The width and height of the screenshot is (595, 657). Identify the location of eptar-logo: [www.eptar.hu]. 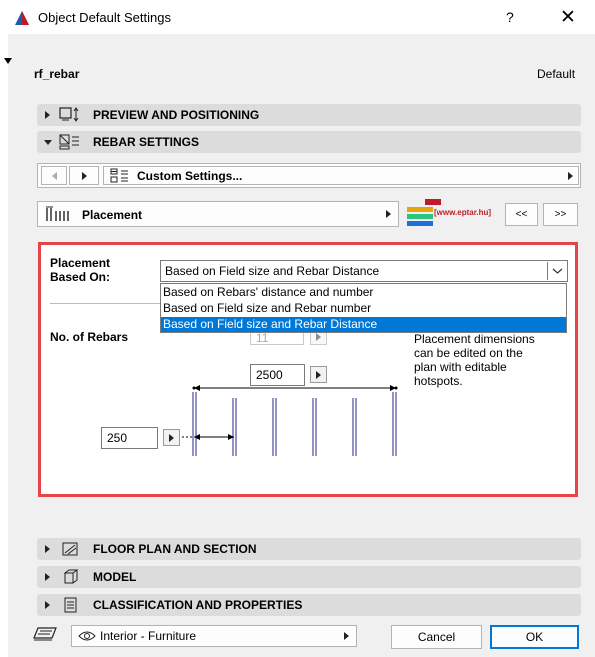
(452, 214).